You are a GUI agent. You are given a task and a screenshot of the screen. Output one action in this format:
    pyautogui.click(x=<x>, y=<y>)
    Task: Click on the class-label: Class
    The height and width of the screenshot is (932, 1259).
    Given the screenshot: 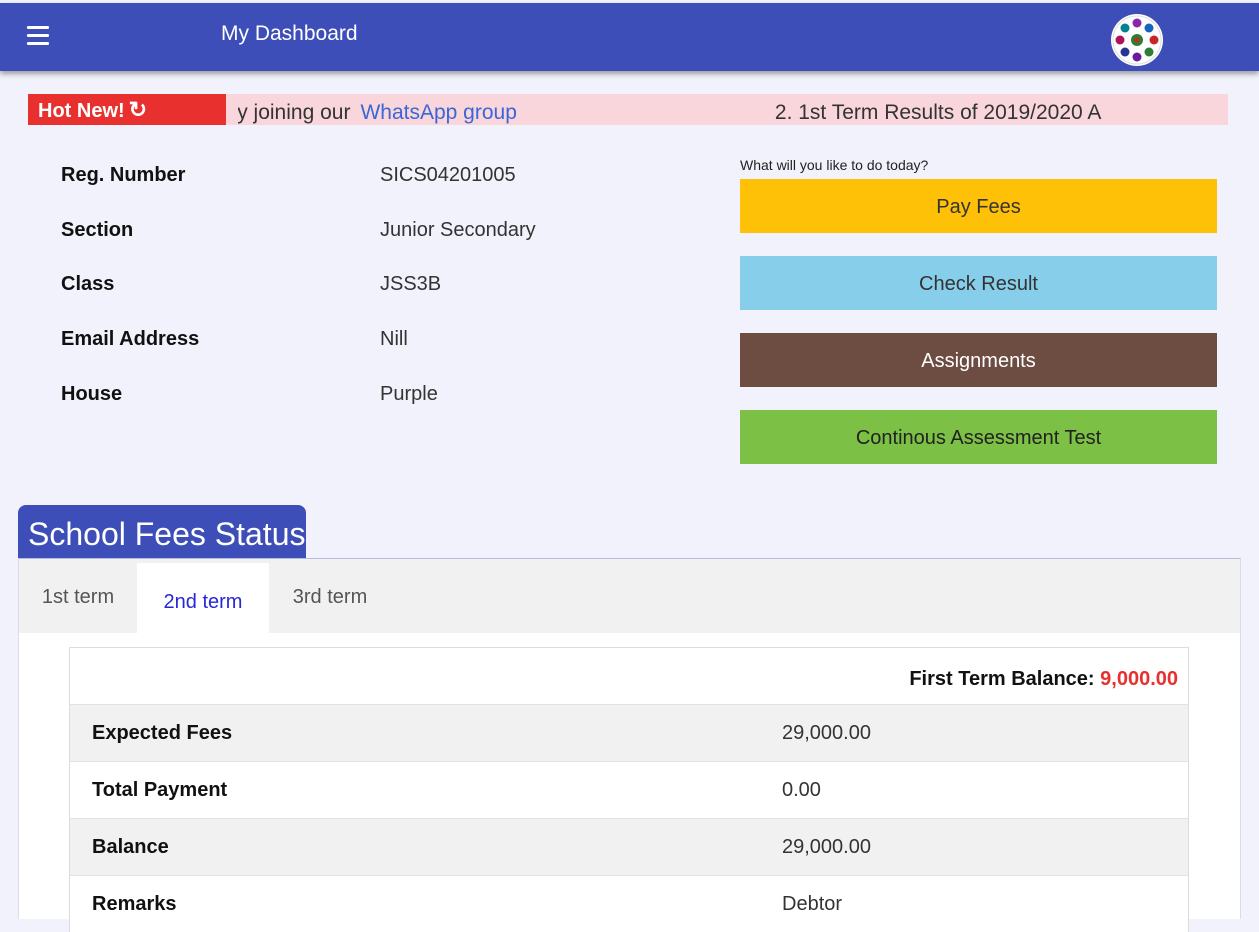 What is the action you would take?
    pyautogui.click(x=88, y=284)
    